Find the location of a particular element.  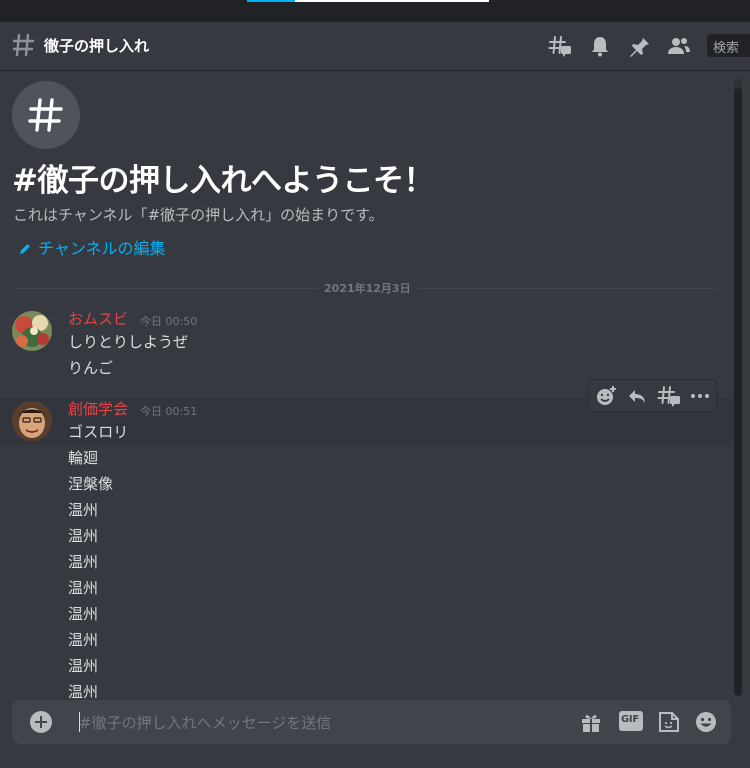

date-divider-label: 2021年12月3日 is located at coordinates (367, 288).